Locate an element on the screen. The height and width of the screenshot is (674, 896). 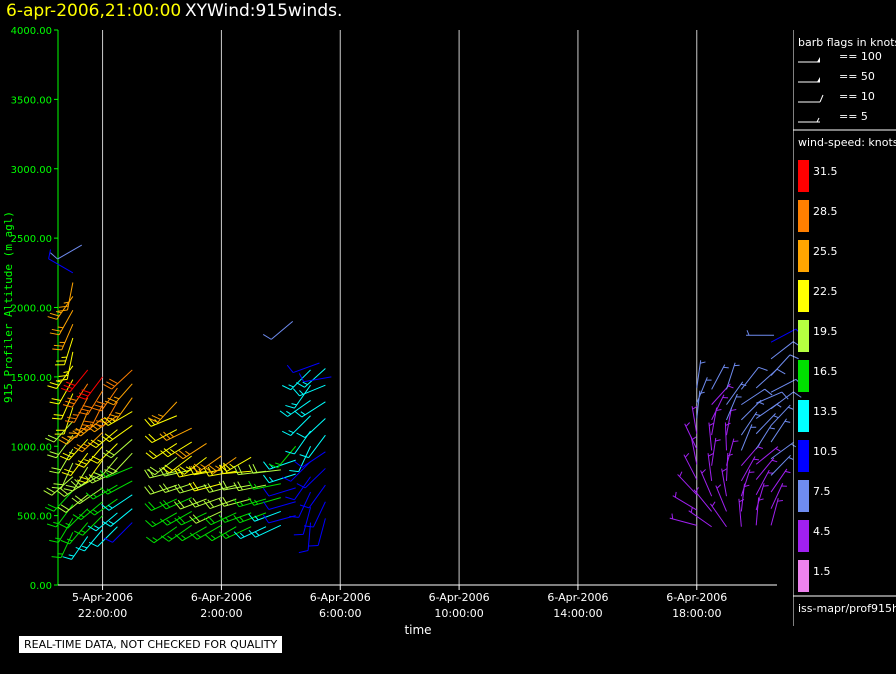
speed-bin-label: 16.5 is located at coordinates (825, 371).